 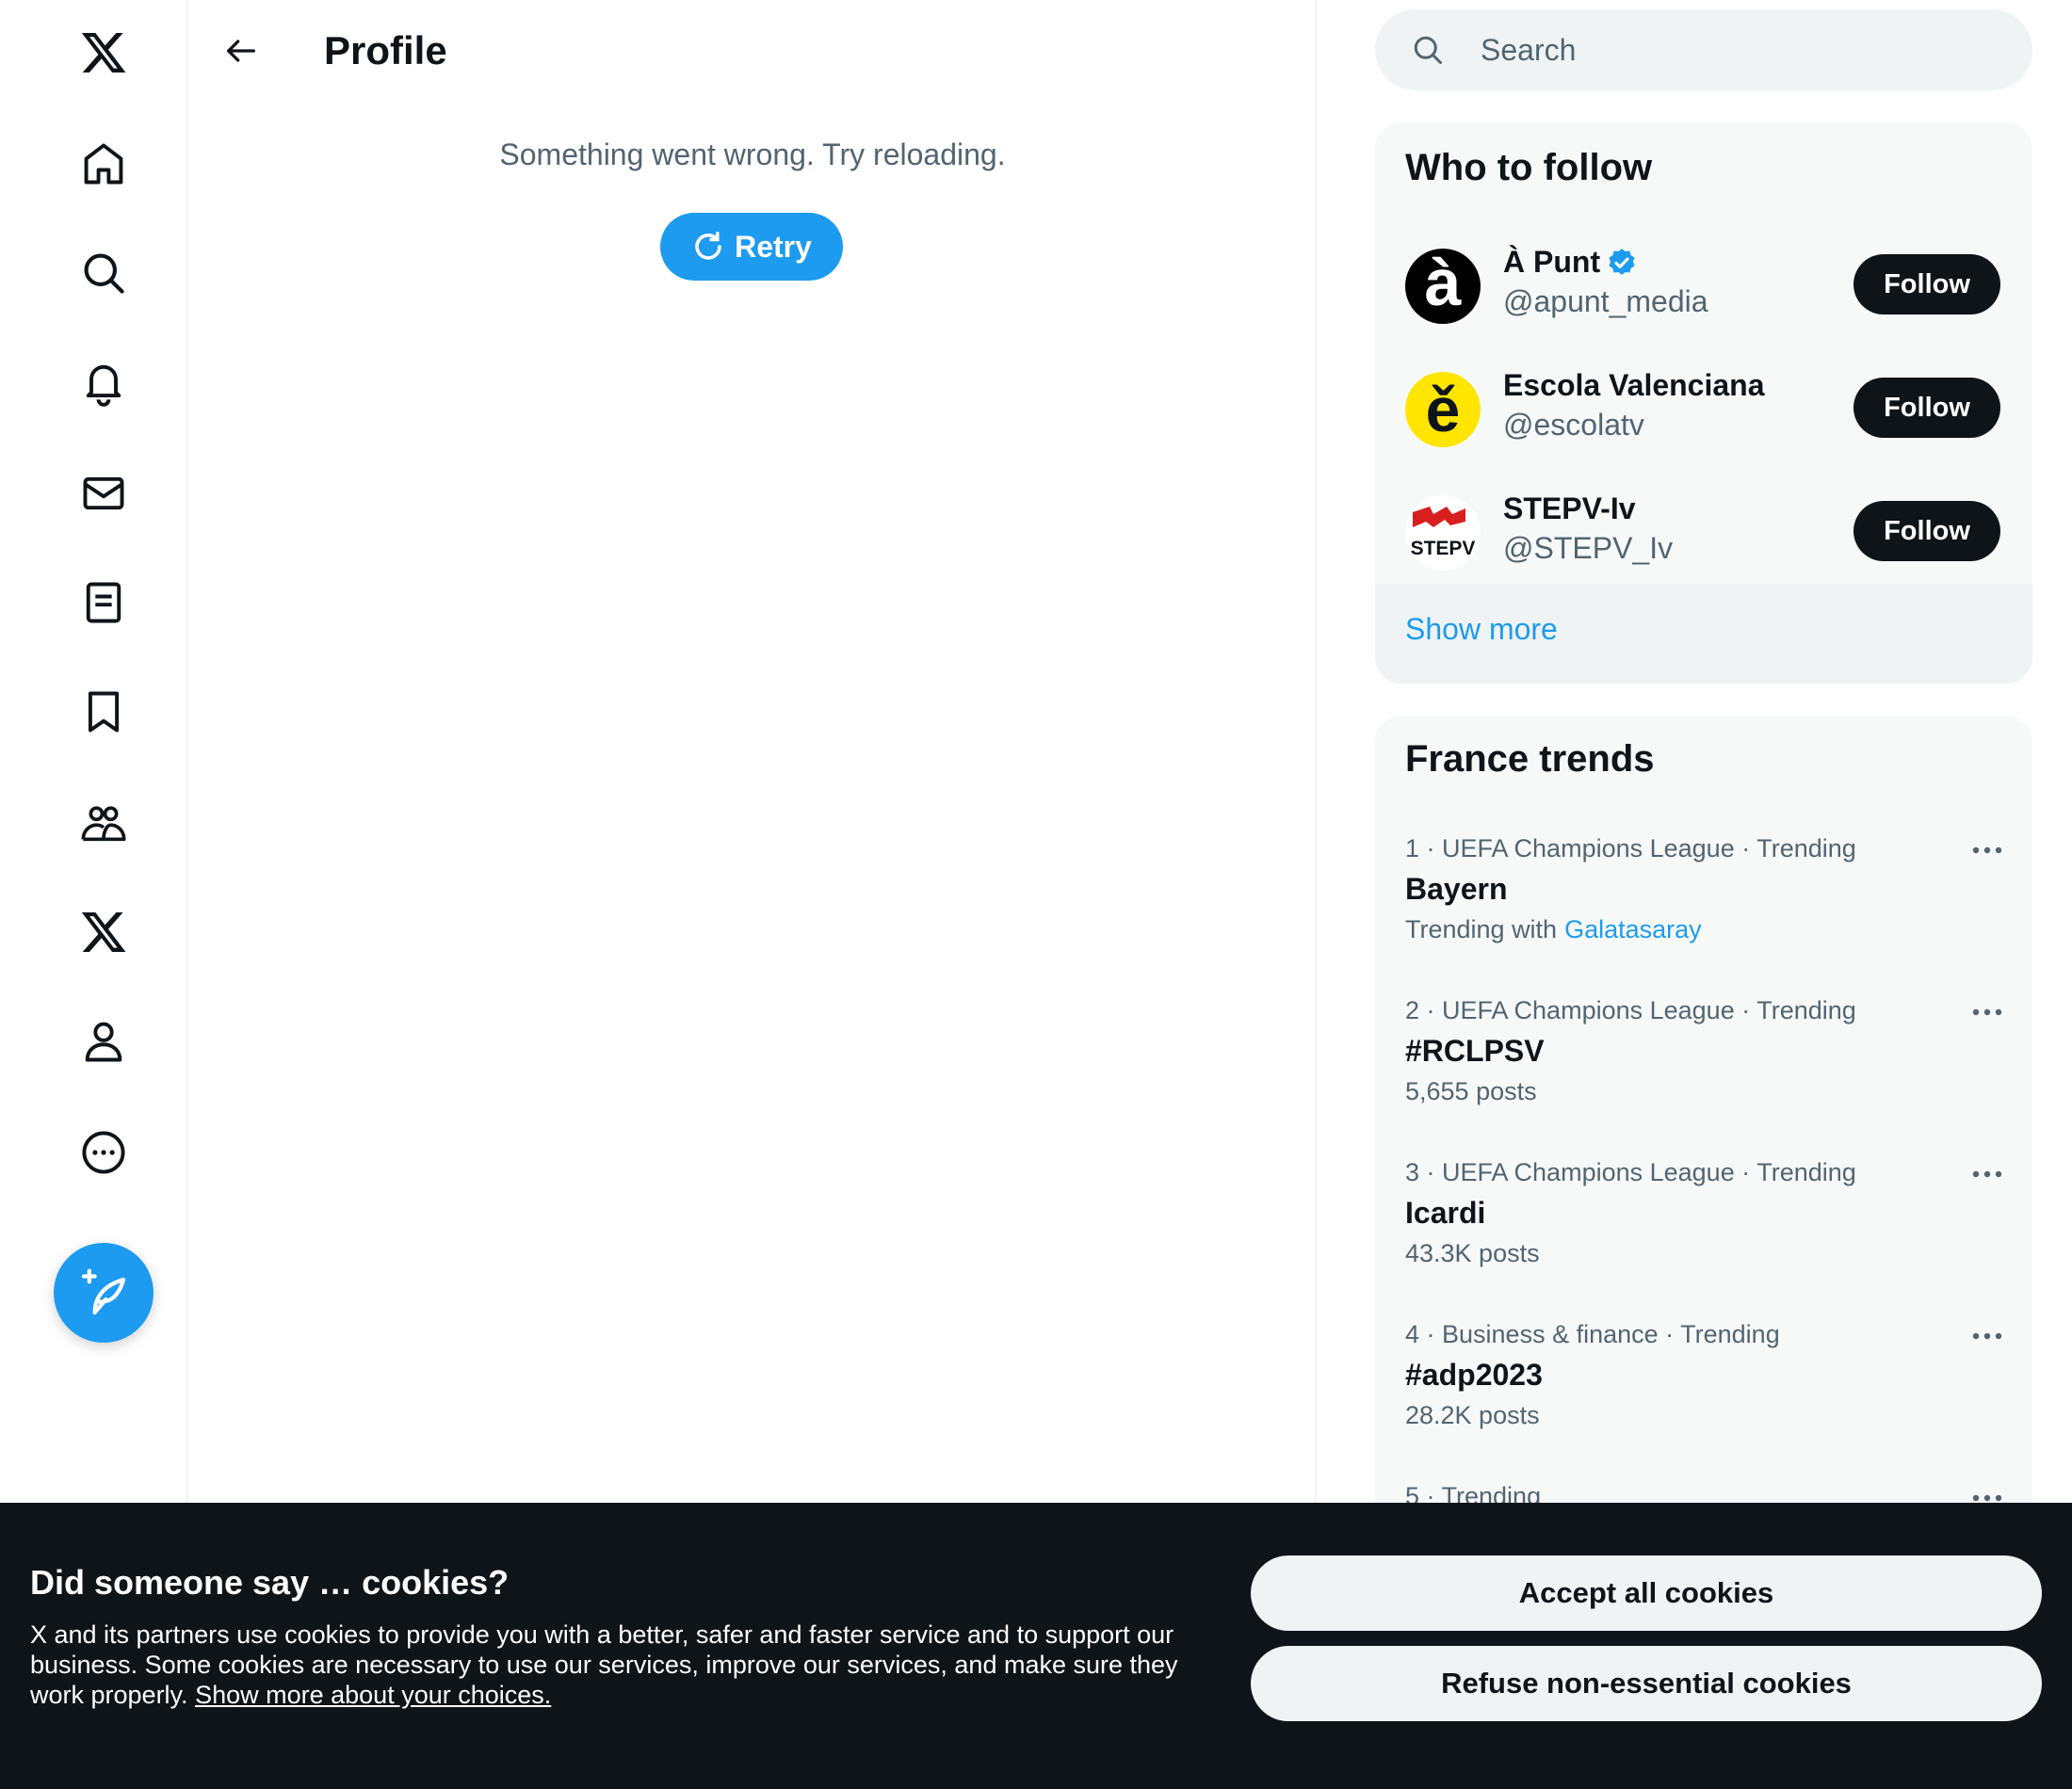 What do you see at coordinates (1646, 1593) in the screenshot?
I see `accept-cookies-button: Accept all cookies` at bounding box center [1646, 1593].